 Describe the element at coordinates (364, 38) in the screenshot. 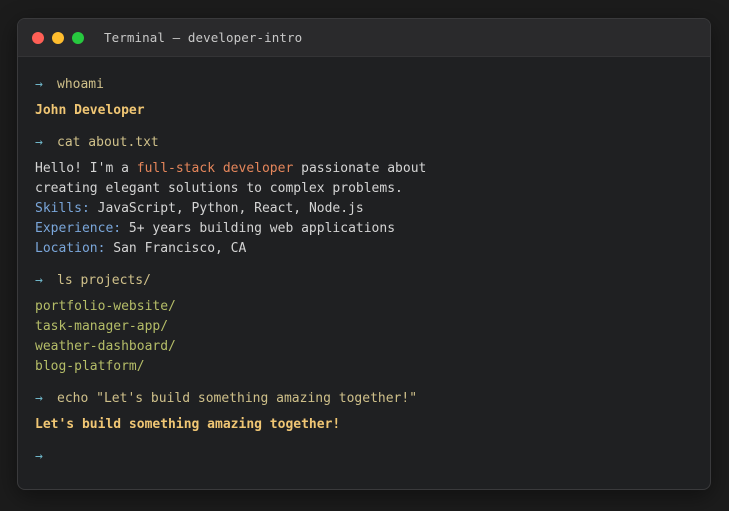

I see `title-bar: Terminal — developer-intro` at that location.